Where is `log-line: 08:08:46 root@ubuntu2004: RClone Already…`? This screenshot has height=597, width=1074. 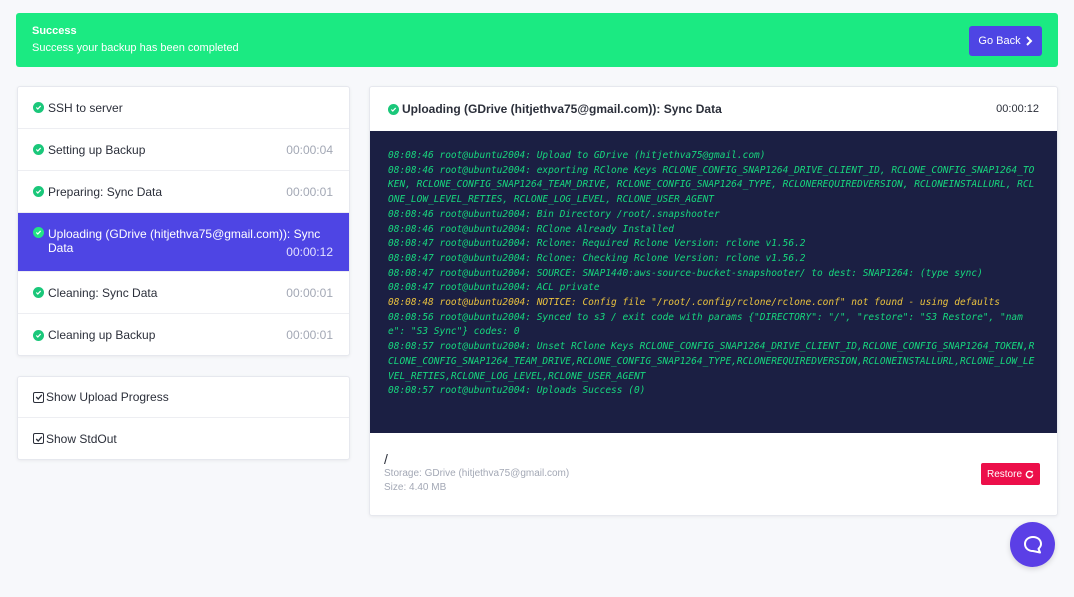 log-line: 08:08:46 root@ubuntu2004: RClone Already… is located at coordinates (531, 229).